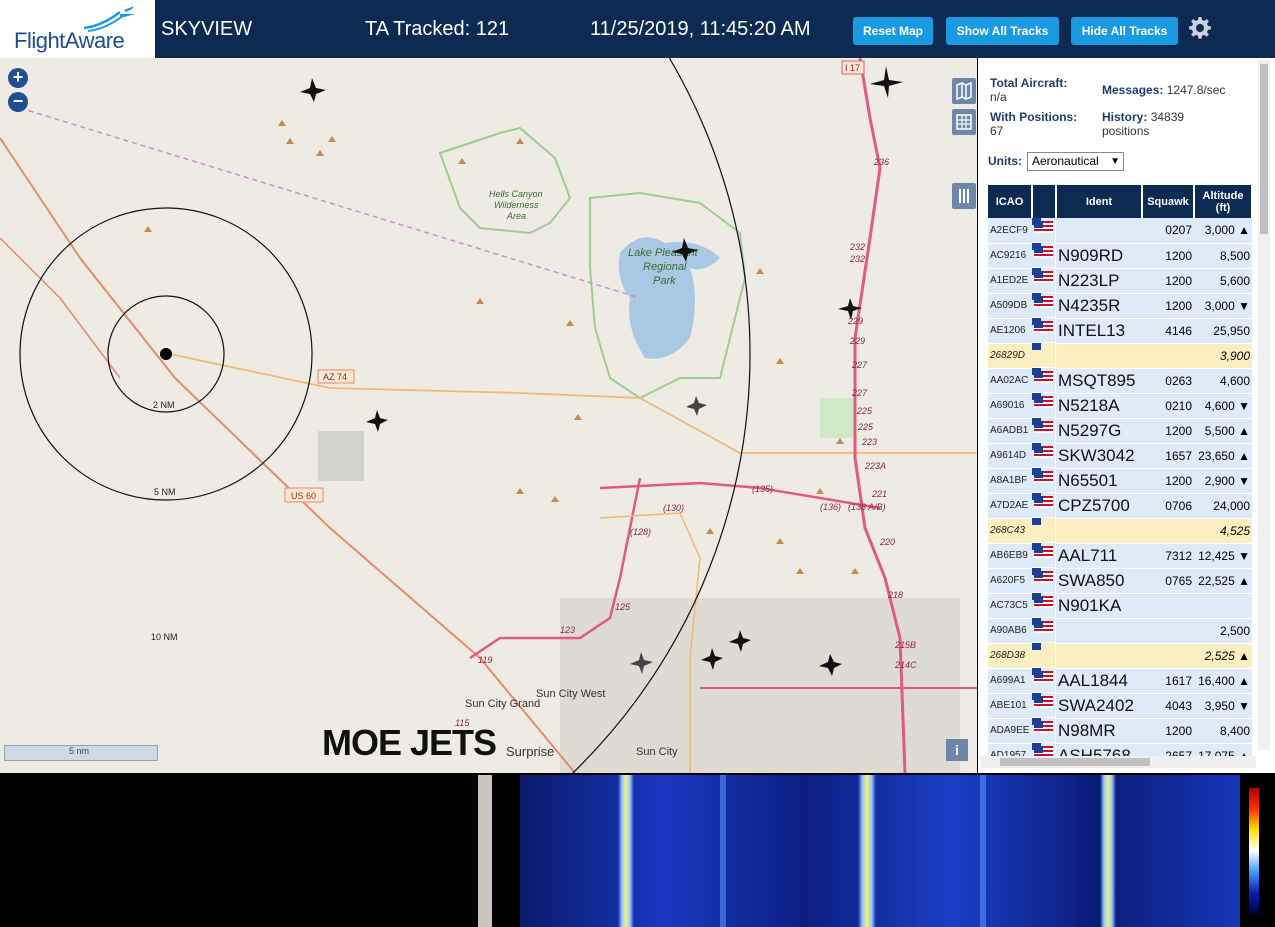 Image resolution: width=1275 pixels, height=927 pixels. What do you see at coordinates (1223, 306) in the screenshot?
I see `altitude-cell: 3,000 ▼` at bounding box center [1223, 306].